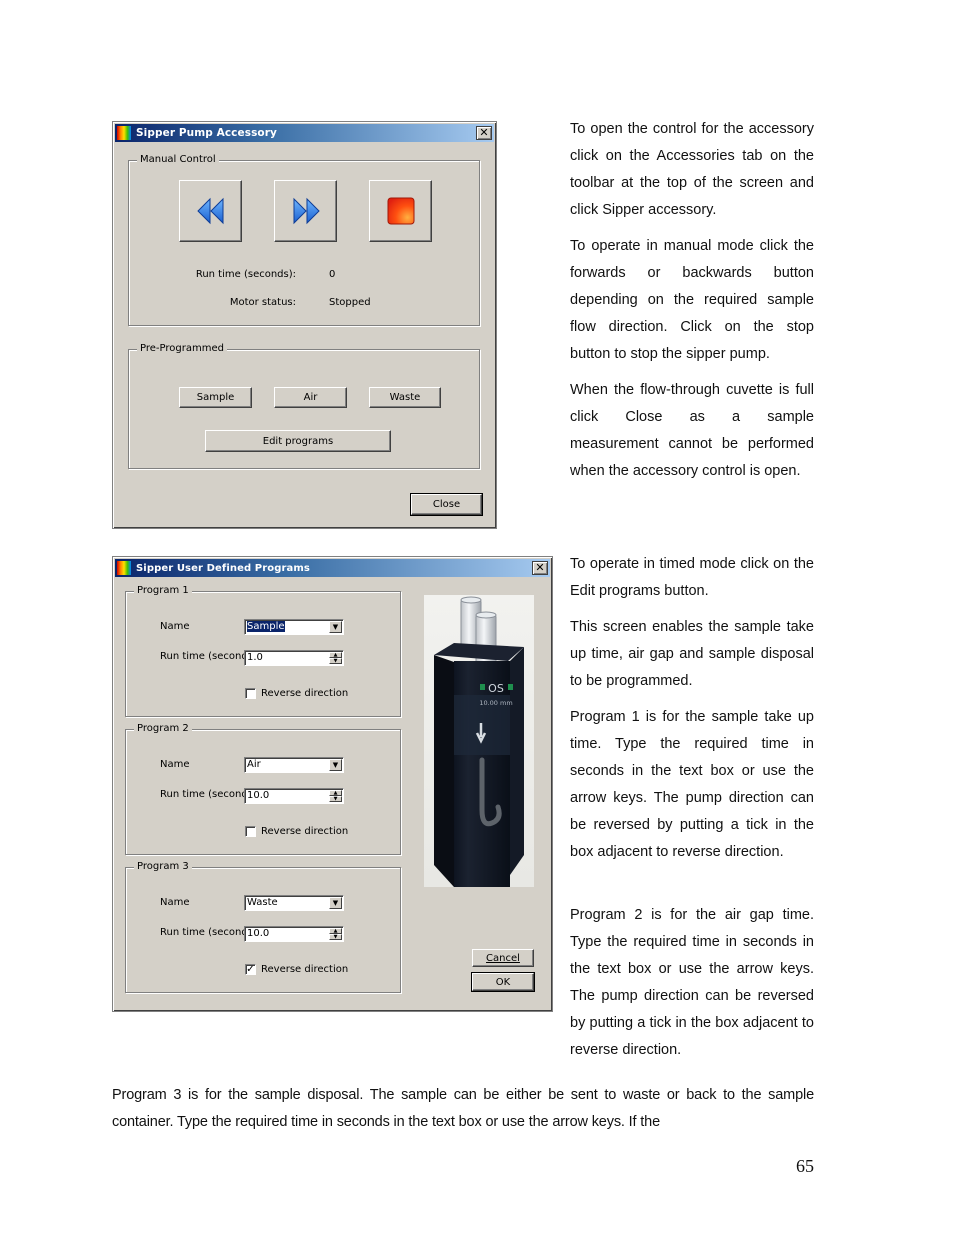 The image size is (954, 1235). What do you see at coordinates (206, 133) in the screenshot?
I see `dialog-title: Sipper Pump Accessory` at bounding box center [206, 133].